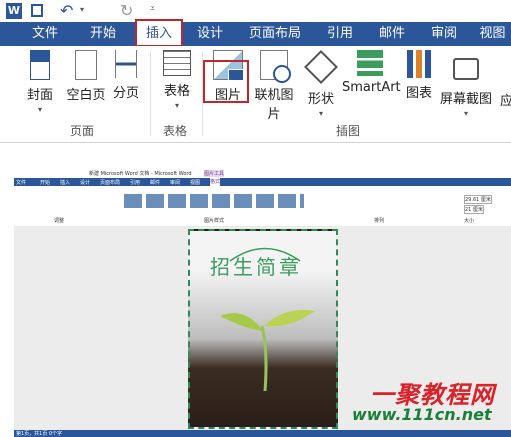 Image resolution: width=511 pixels, height=437 pixels. Describe the element at coordinates (66, 10) in the screenshot. I see `undo-icon: ↶` at that location.